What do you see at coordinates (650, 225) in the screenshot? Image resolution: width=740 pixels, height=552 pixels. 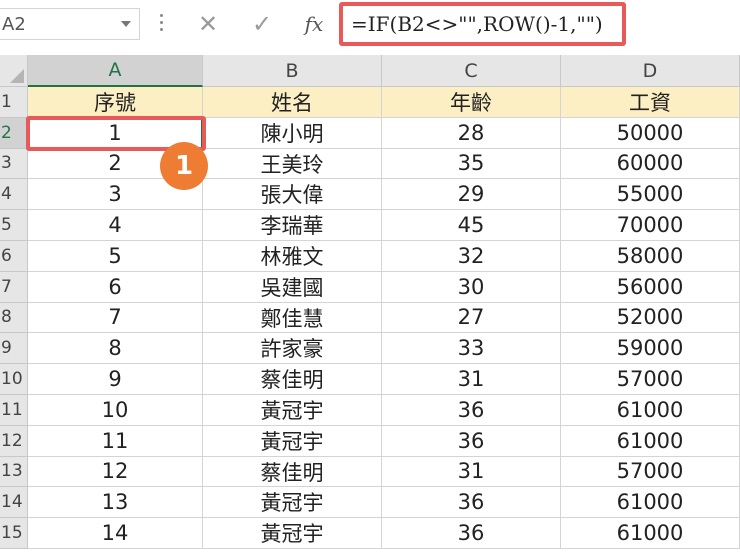 I see `table-cell: 70000` at bounding box center [650, 225].